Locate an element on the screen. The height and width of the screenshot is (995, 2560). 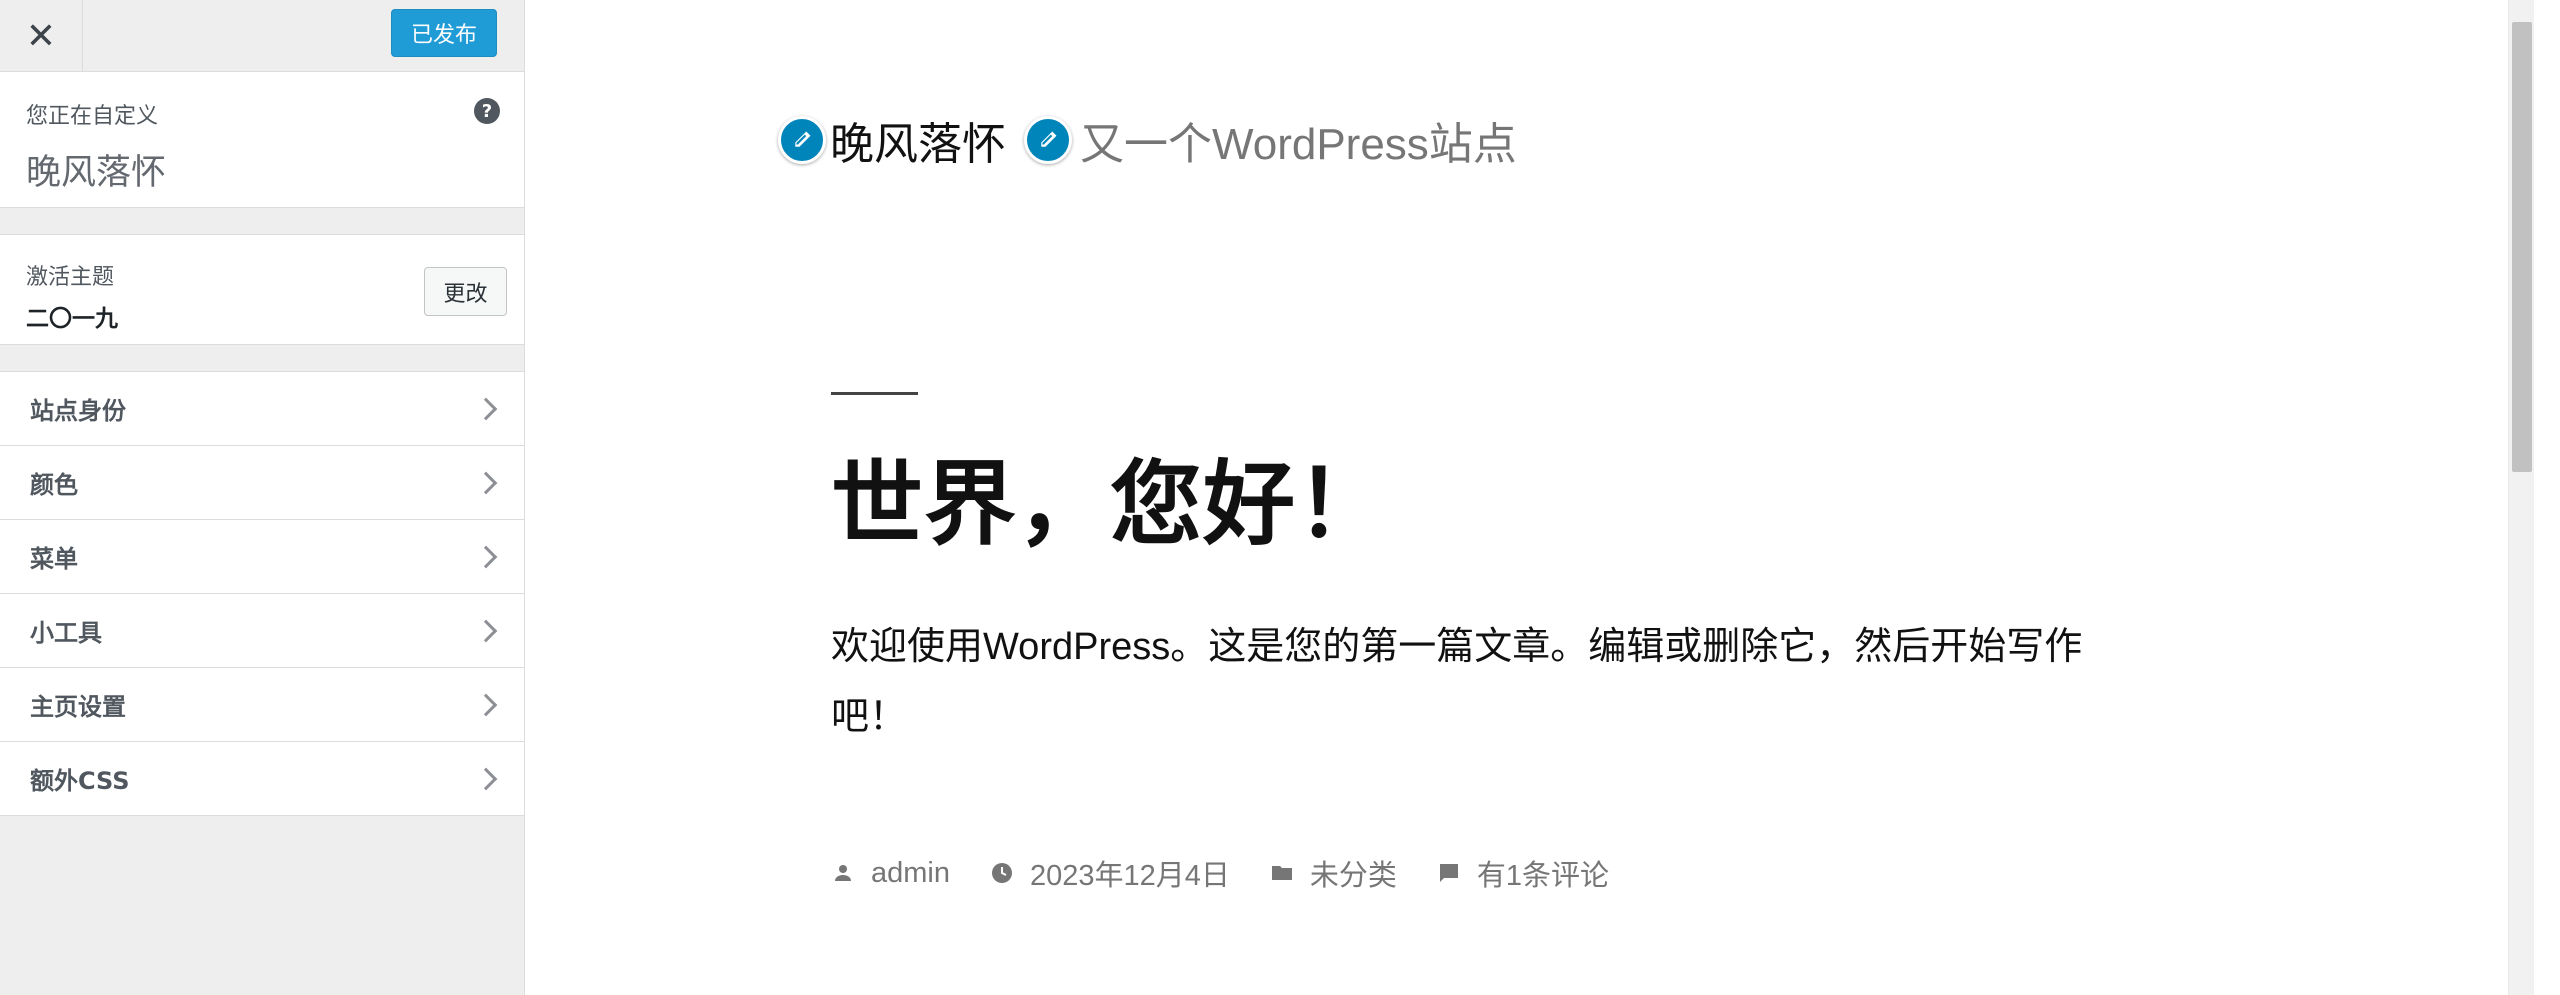
section-label: 站点身份 is located at coordinates (78, 411).